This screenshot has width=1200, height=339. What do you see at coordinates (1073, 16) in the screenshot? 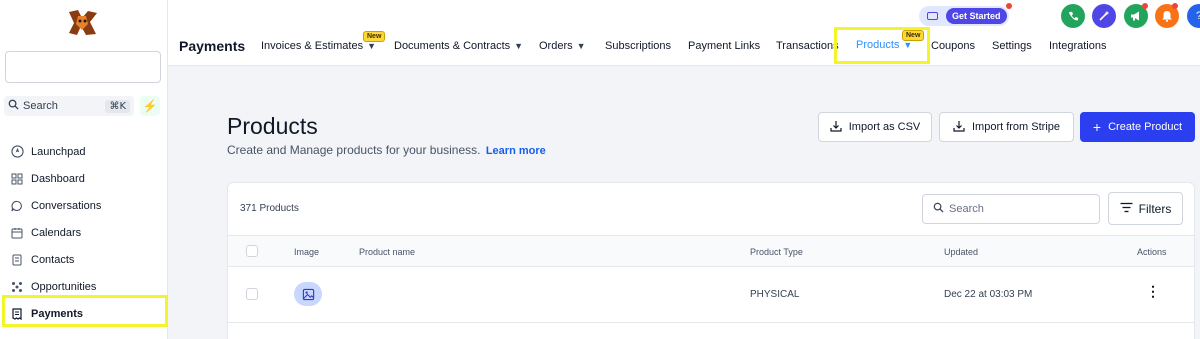
I see `phone-icon` at bounding box center [1073, 16].